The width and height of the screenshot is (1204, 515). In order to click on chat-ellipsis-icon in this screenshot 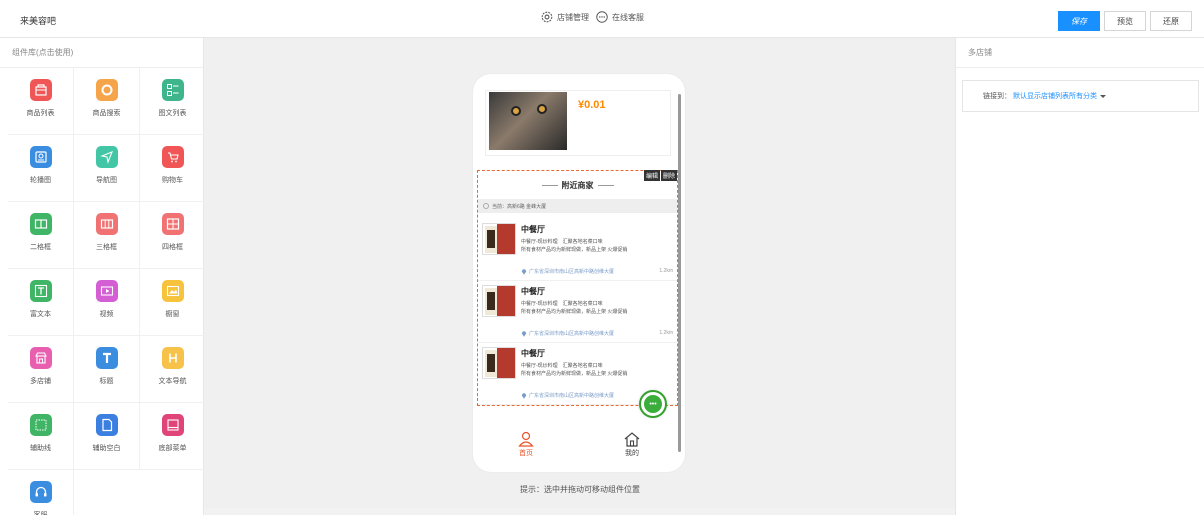, I will do `click(602, 17)`.